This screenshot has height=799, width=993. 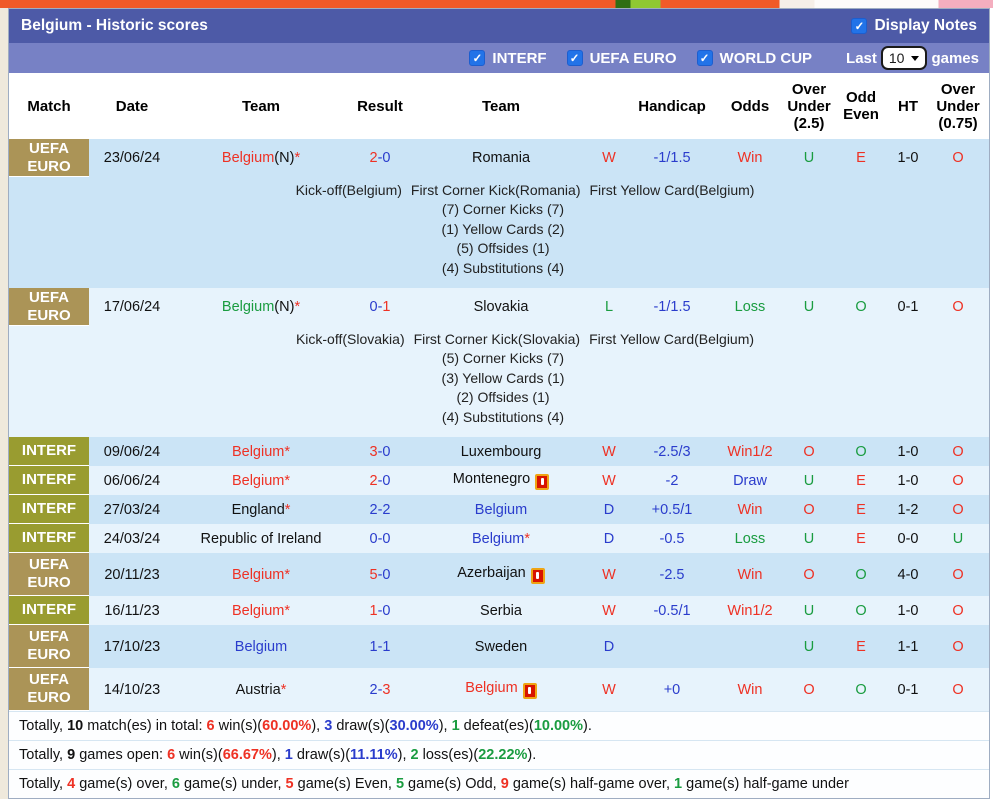 I want to click on notes-headline-item: Kick-off(Slovakia), so click(x=350, y=339).